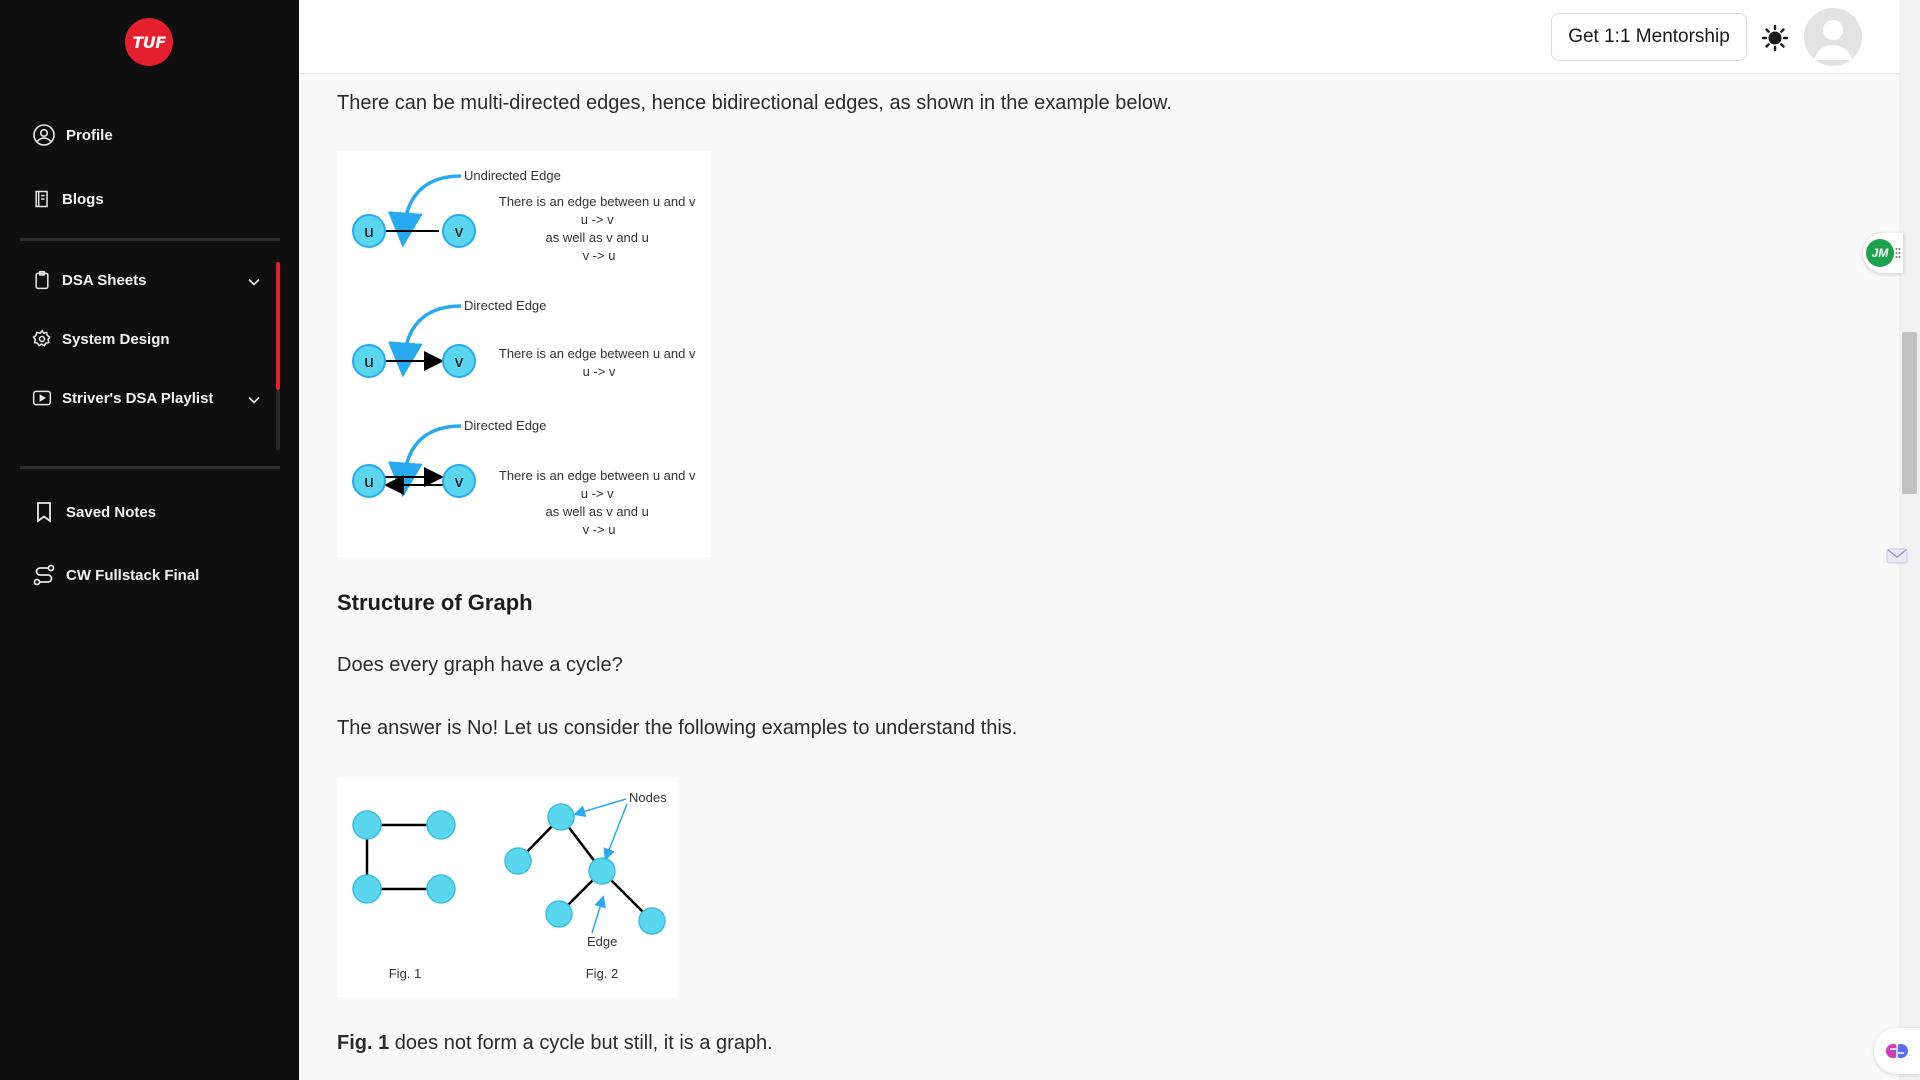 The height and width of the screenshot is (1080, 1920). Describe the element at coordinates (89, 135) in the screenshot. I see `sidebar-item-label: Profile` at that location.